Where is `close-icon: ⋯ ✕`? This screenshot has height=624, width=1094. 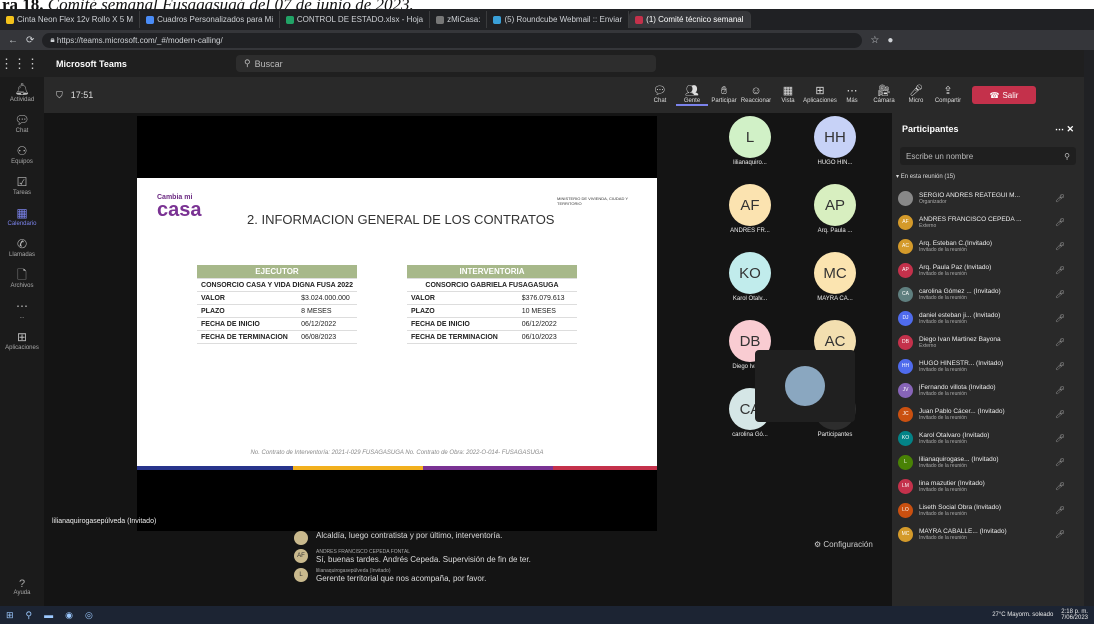 close-icon: ⋯ ✕ is located at coordinates (1064, 129).